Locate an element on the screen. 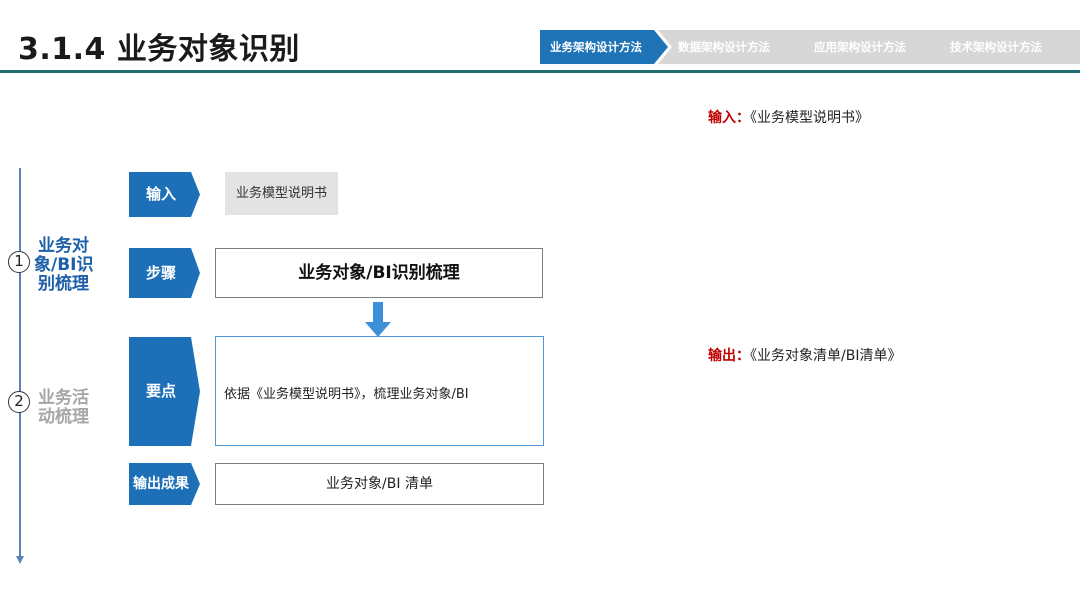 This screenshot has height=608, width=1080. stage-title-line: 业务活 is located at coordinates (63, 398).